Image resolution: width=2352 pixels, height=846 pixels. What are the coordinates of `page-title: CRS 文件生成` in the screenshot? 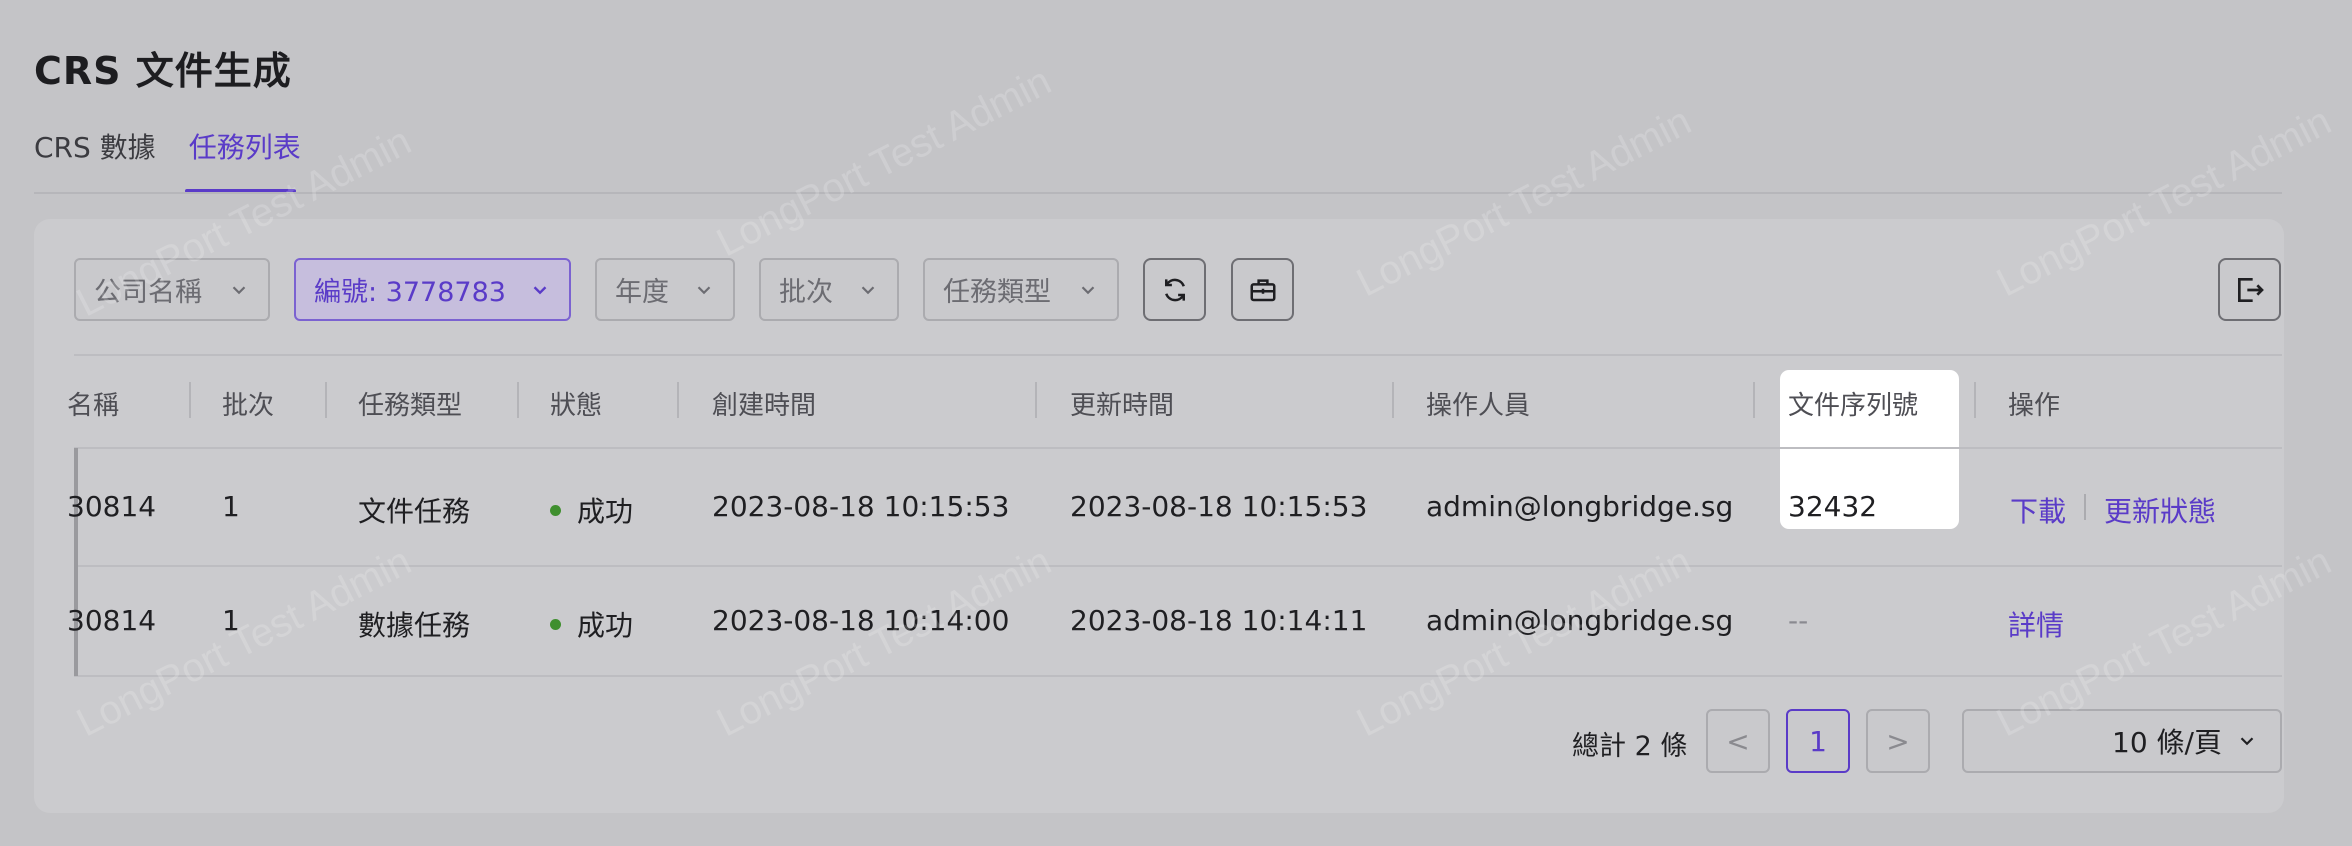 It's located at (163, 71).